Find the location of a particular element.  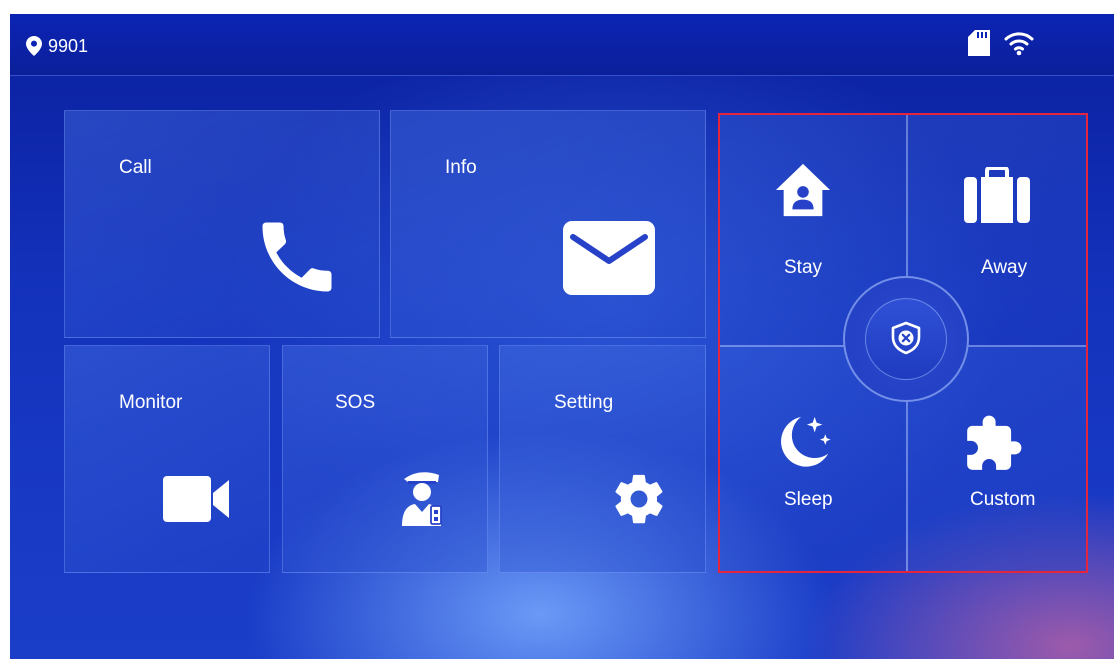

location-pin-icon is located at coordinates (34, 46).